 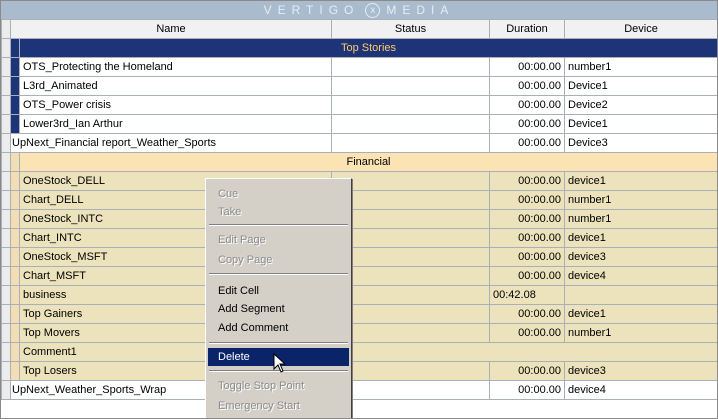 I want to click on table-row: OneStock_MSFT 00:00.00 device3, so click(x=359, y=257).